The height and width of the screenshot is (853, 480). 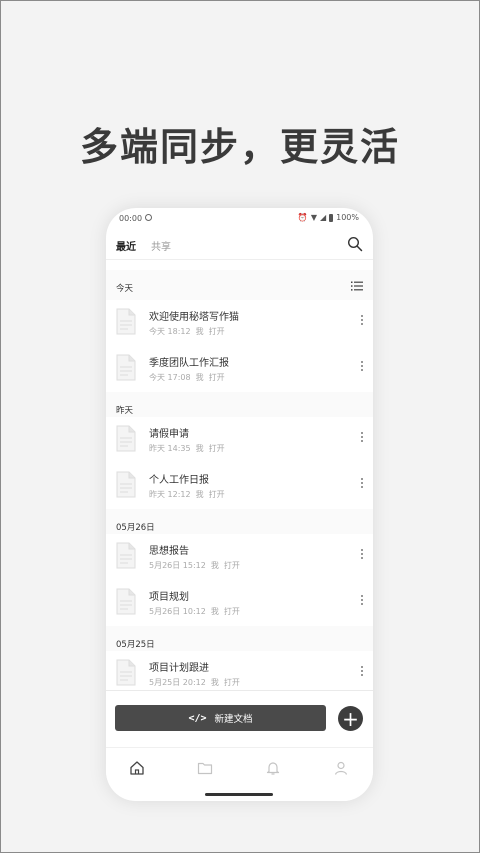 I want to click on code-icon: </>, so click(x=197, y=718).